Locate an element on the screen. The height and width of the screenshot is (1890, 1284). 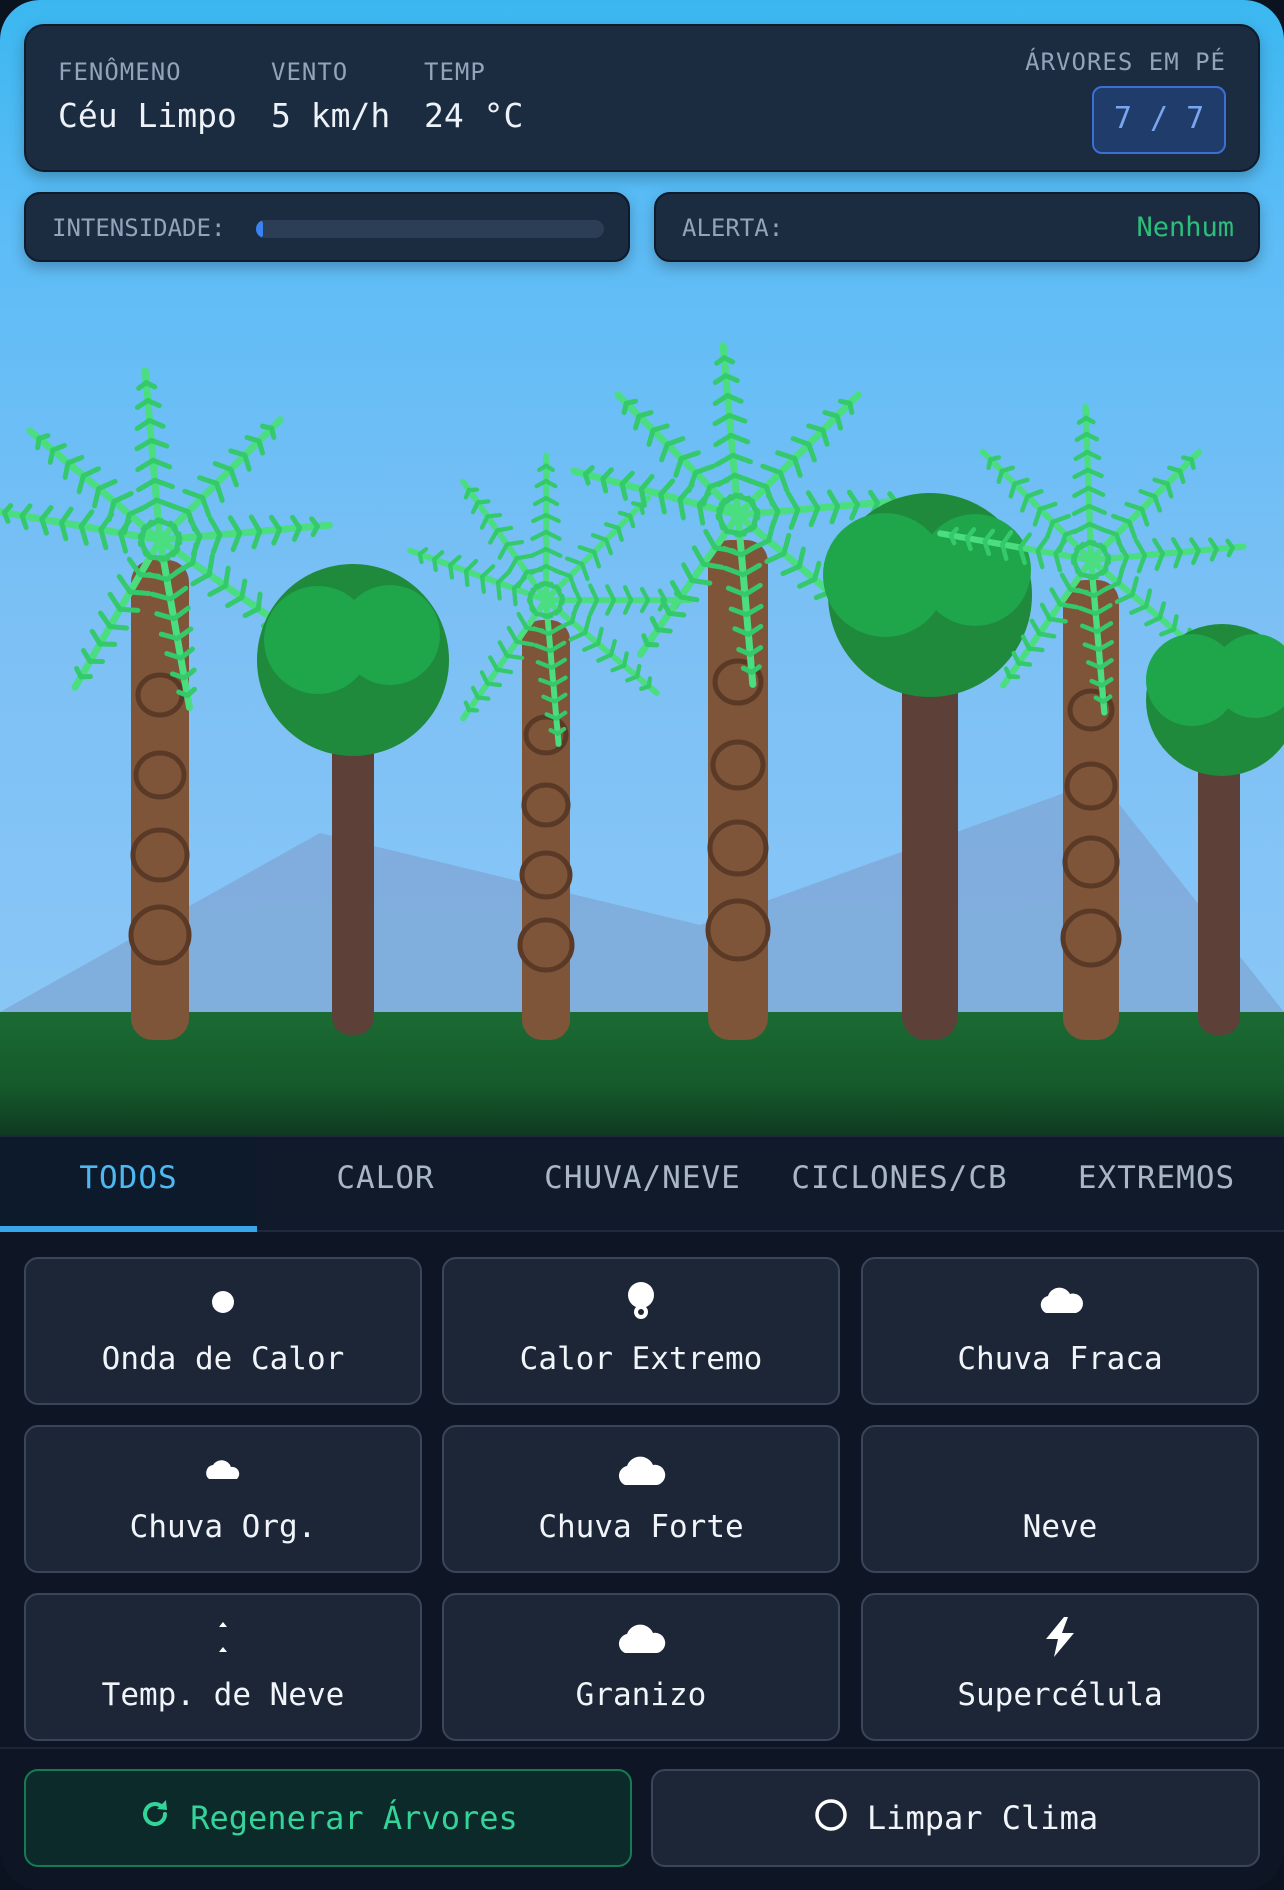
tab-todos: TODOS is located at coordinates (128, 1184).